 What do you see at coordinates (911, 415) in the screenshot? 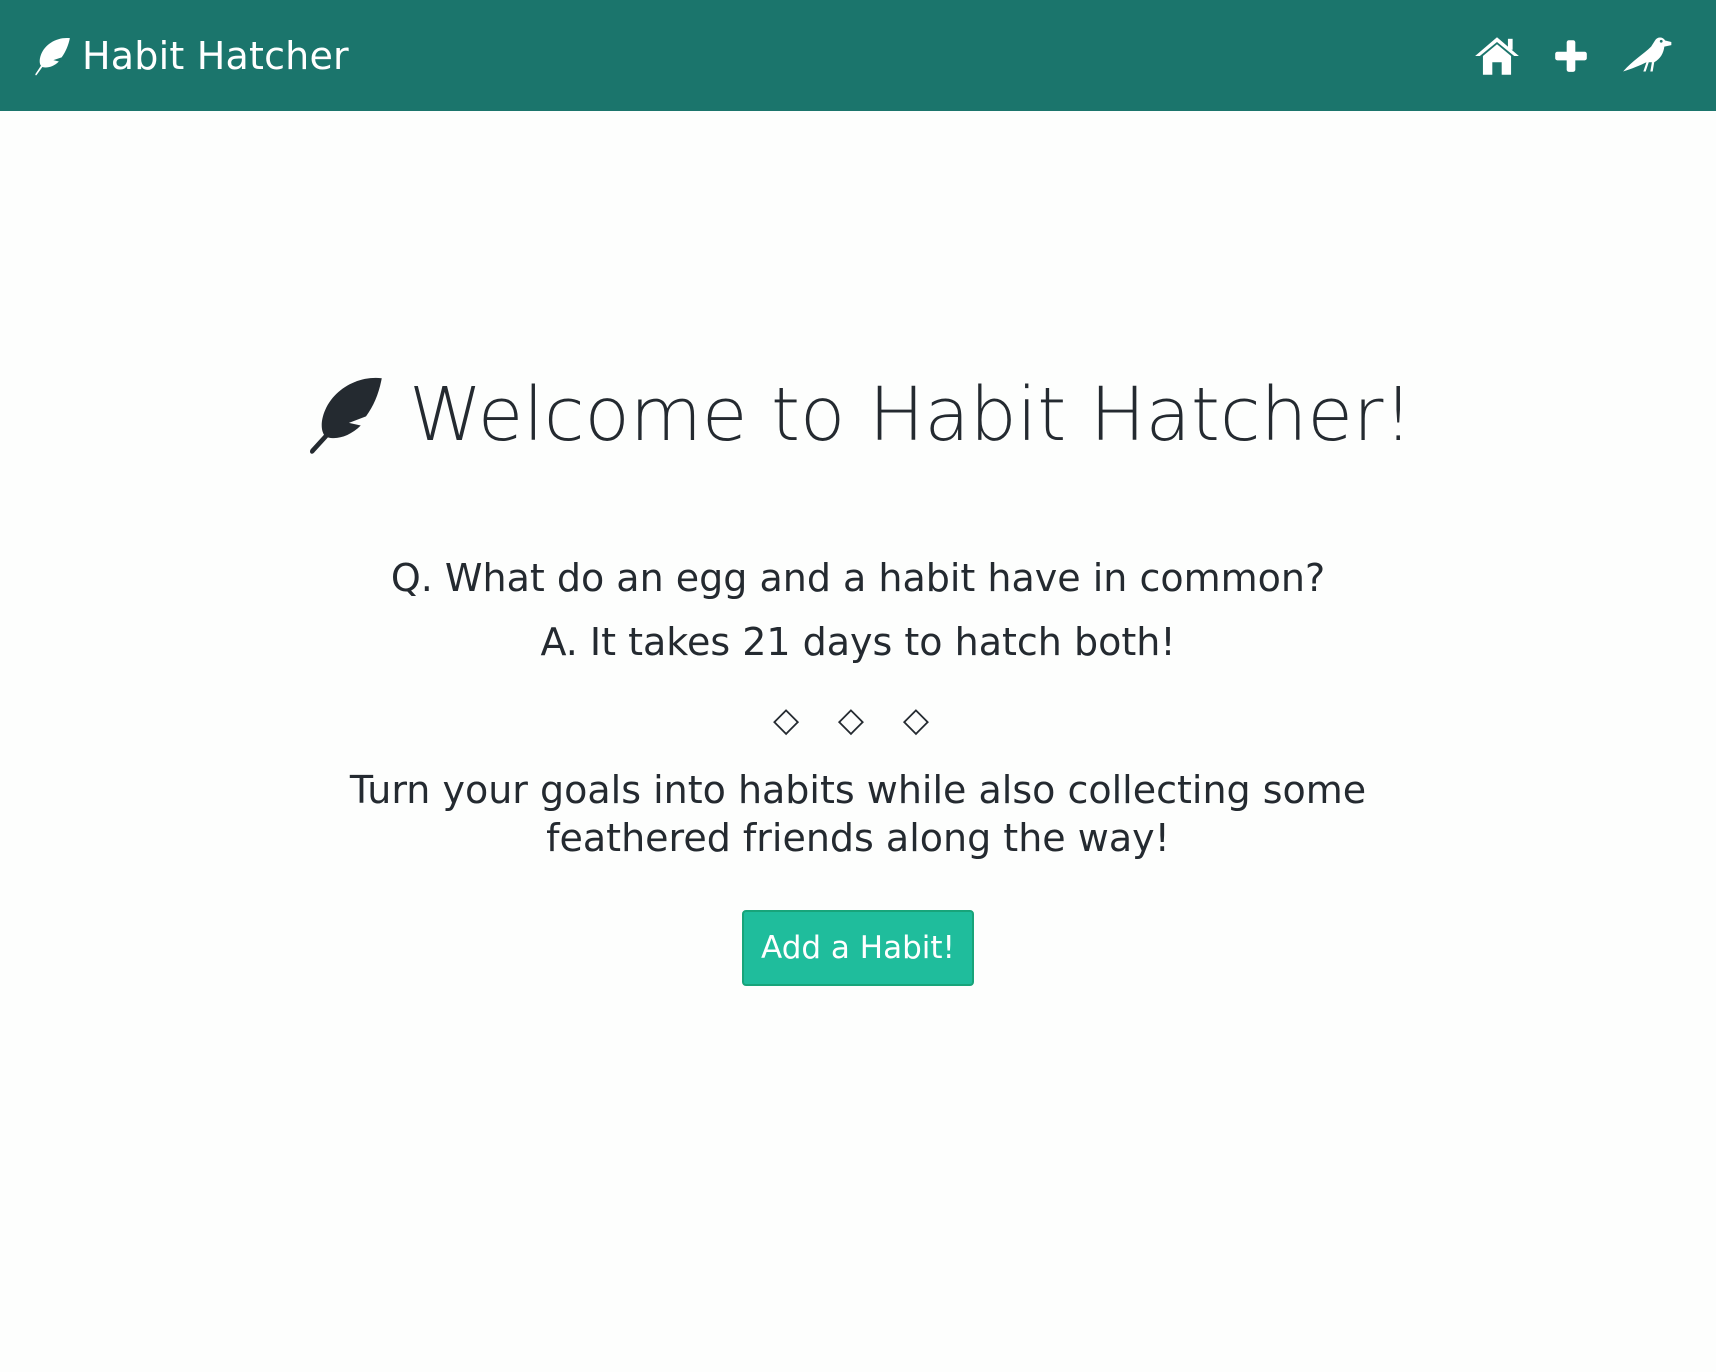
I see `page-title: Welcome to Habit Hatcher!` at bounding box center [911, 415].